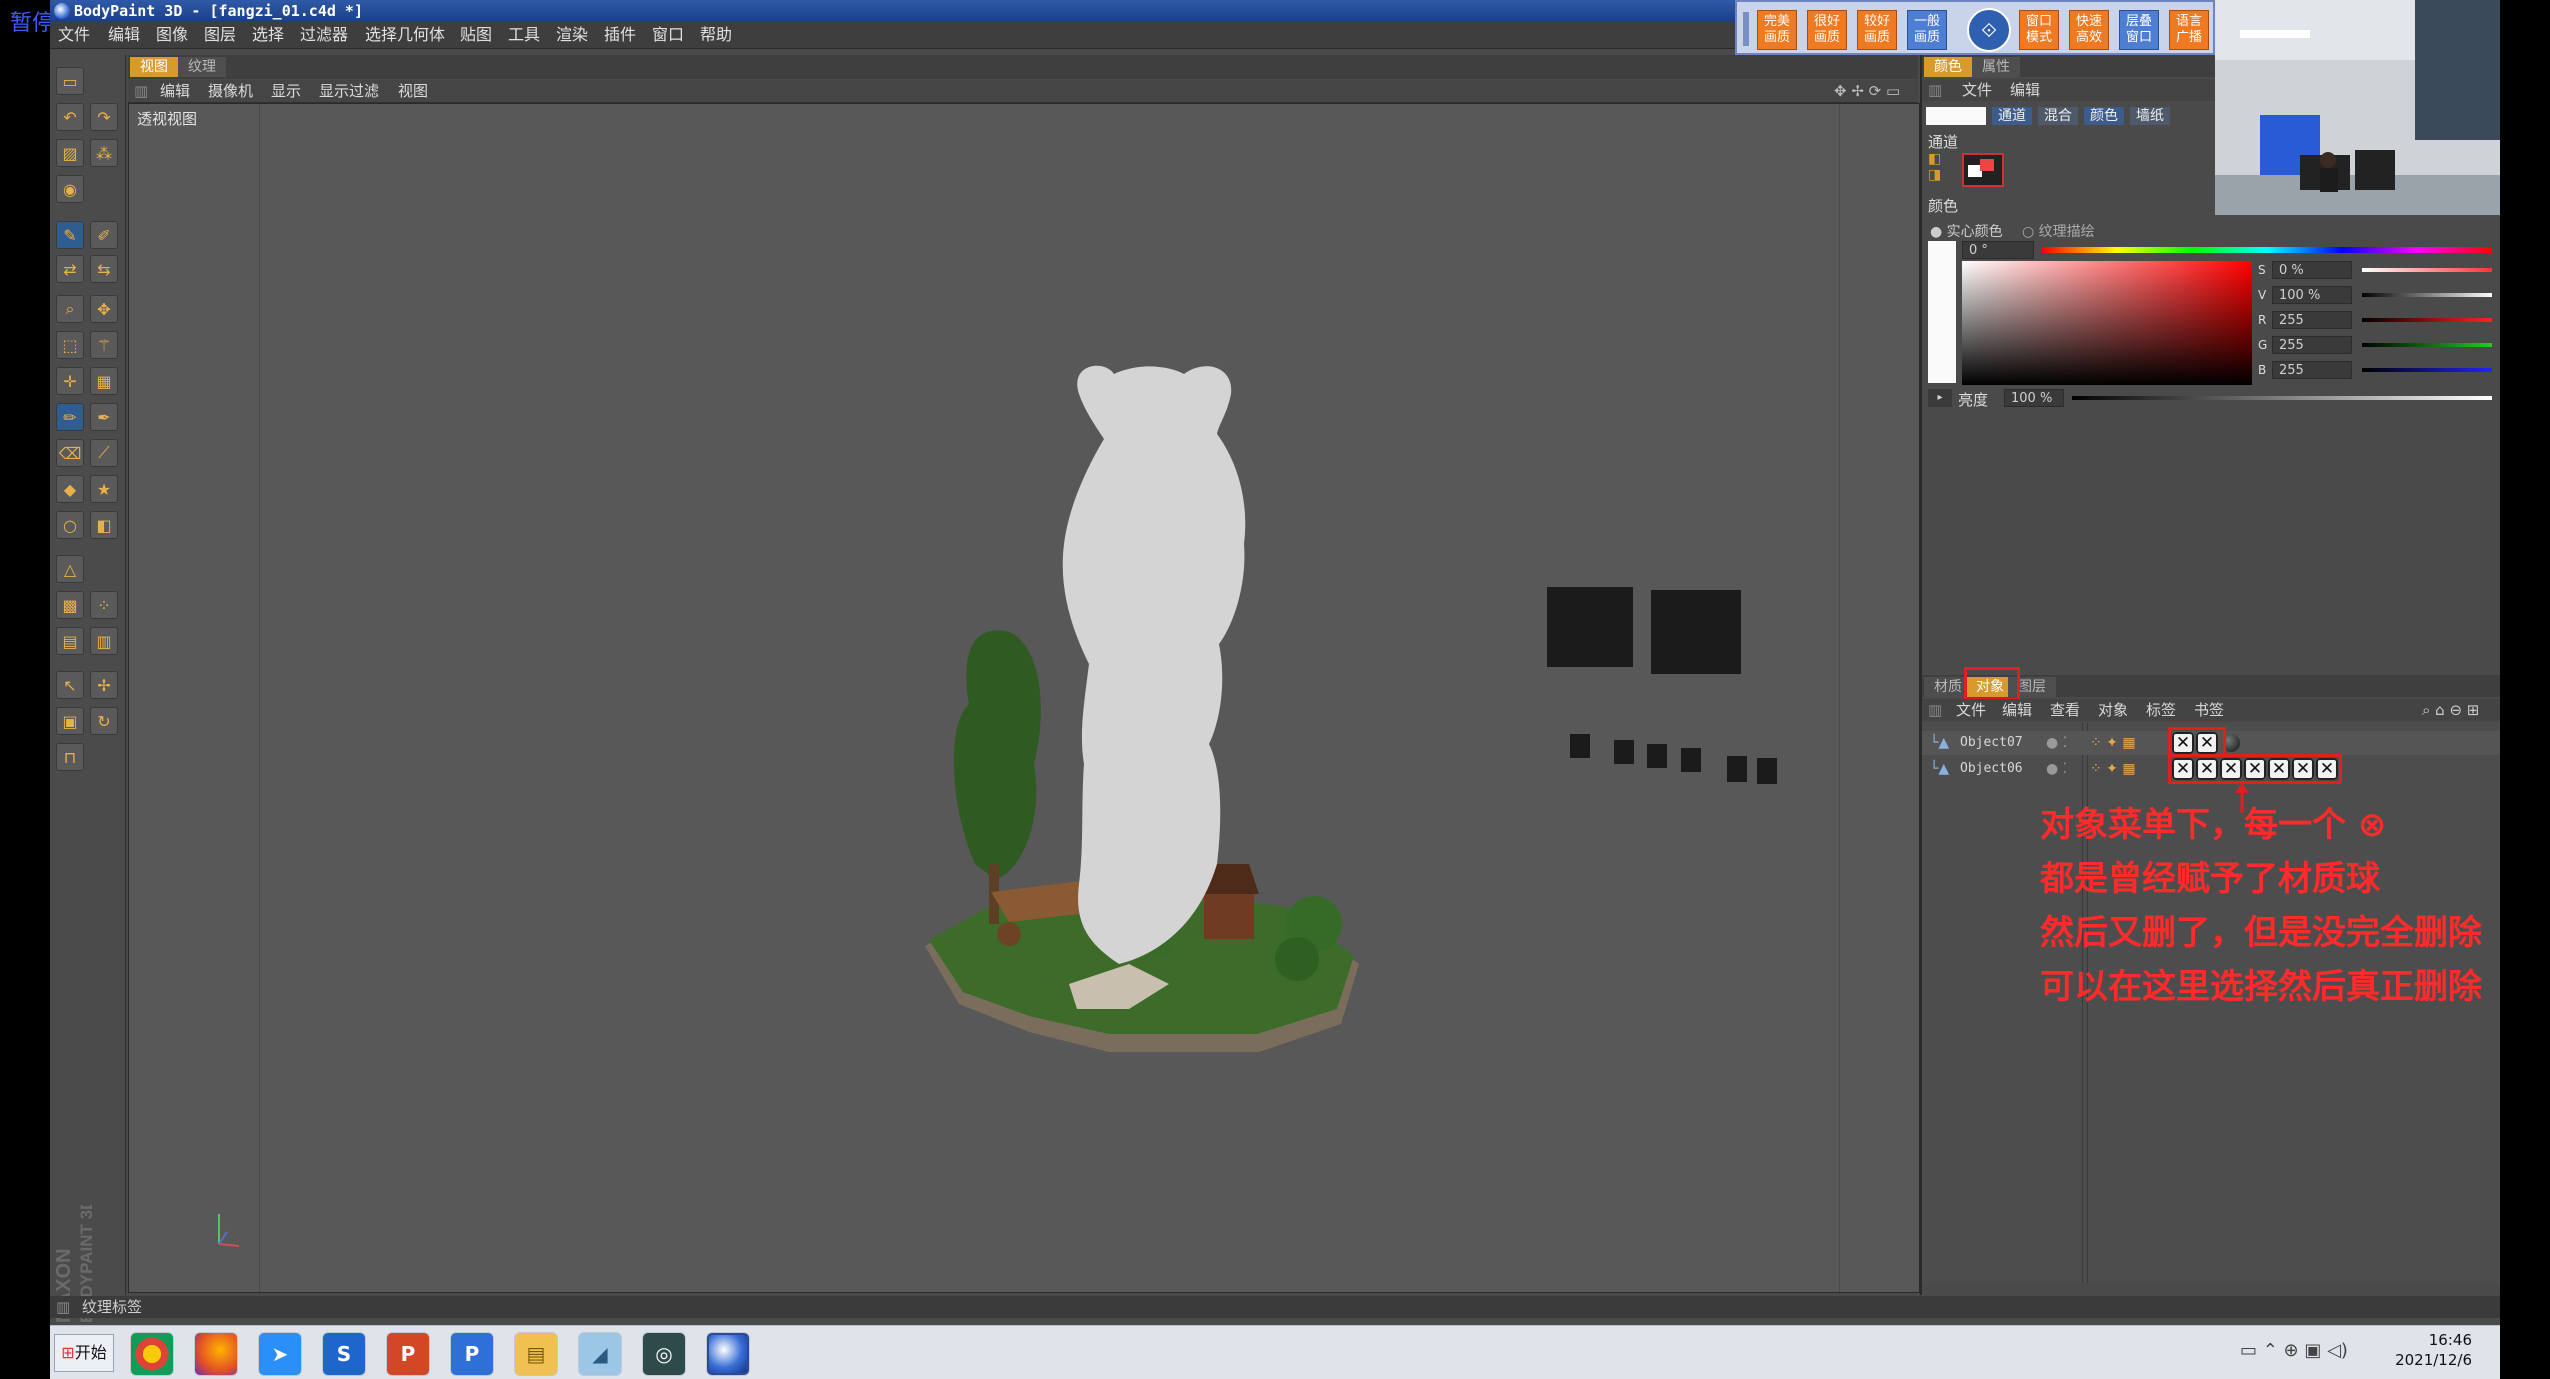 The height and width of the screenshot is (1379, 2550). What do you see at coordinates (1746, 29) in the screenshot?
I see `toolbar-grip` at bounding box center [1746, 29].